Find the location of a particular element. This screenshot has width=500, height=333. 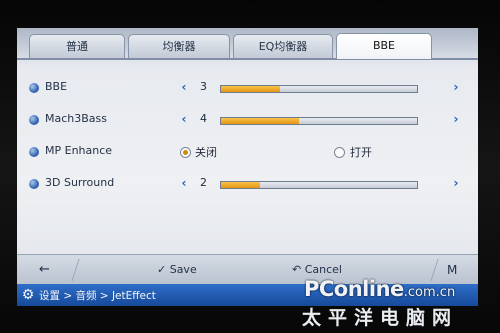

tab-bar: 普通 均衡器 EQ均衡器 BBE is located at coordinates (247, 44).